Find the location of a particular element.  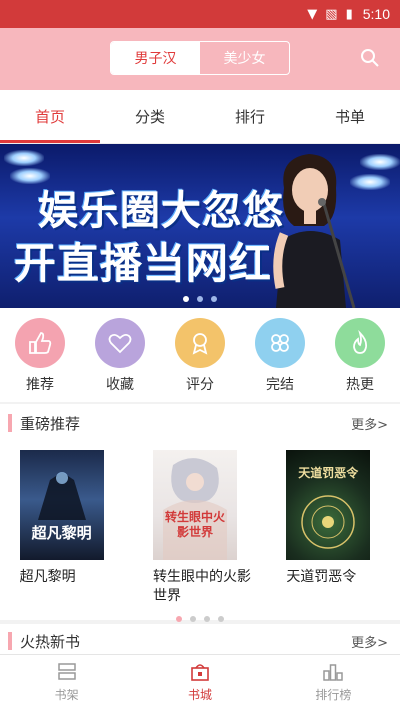

flame-icon is located at coordinates (360, 343).